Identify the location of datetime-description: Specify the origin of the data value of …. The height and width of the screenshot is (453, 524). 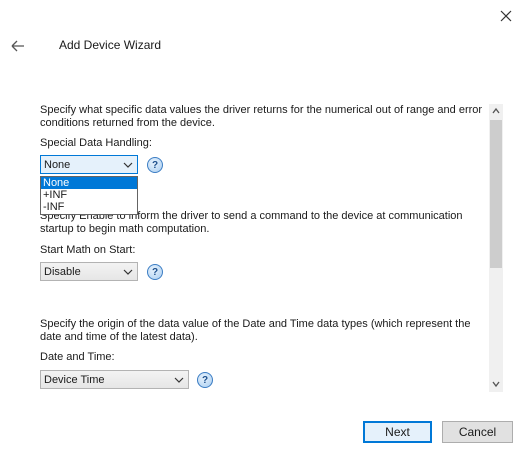
(255, 330).